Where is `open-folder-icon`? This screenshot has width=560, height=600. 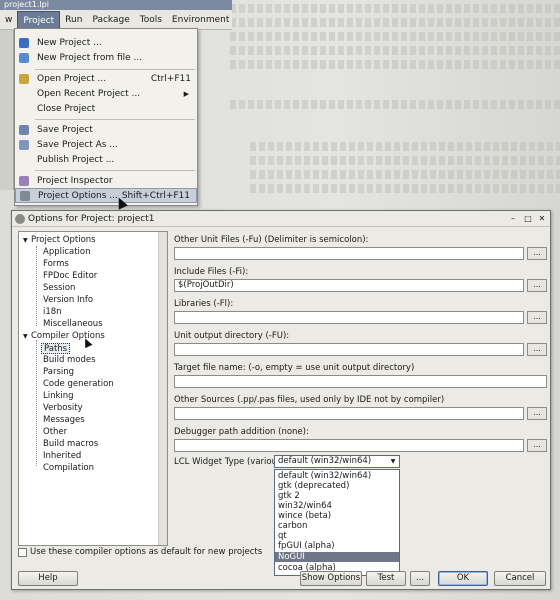 open-folder-icon is located at coordinates (24, 78).